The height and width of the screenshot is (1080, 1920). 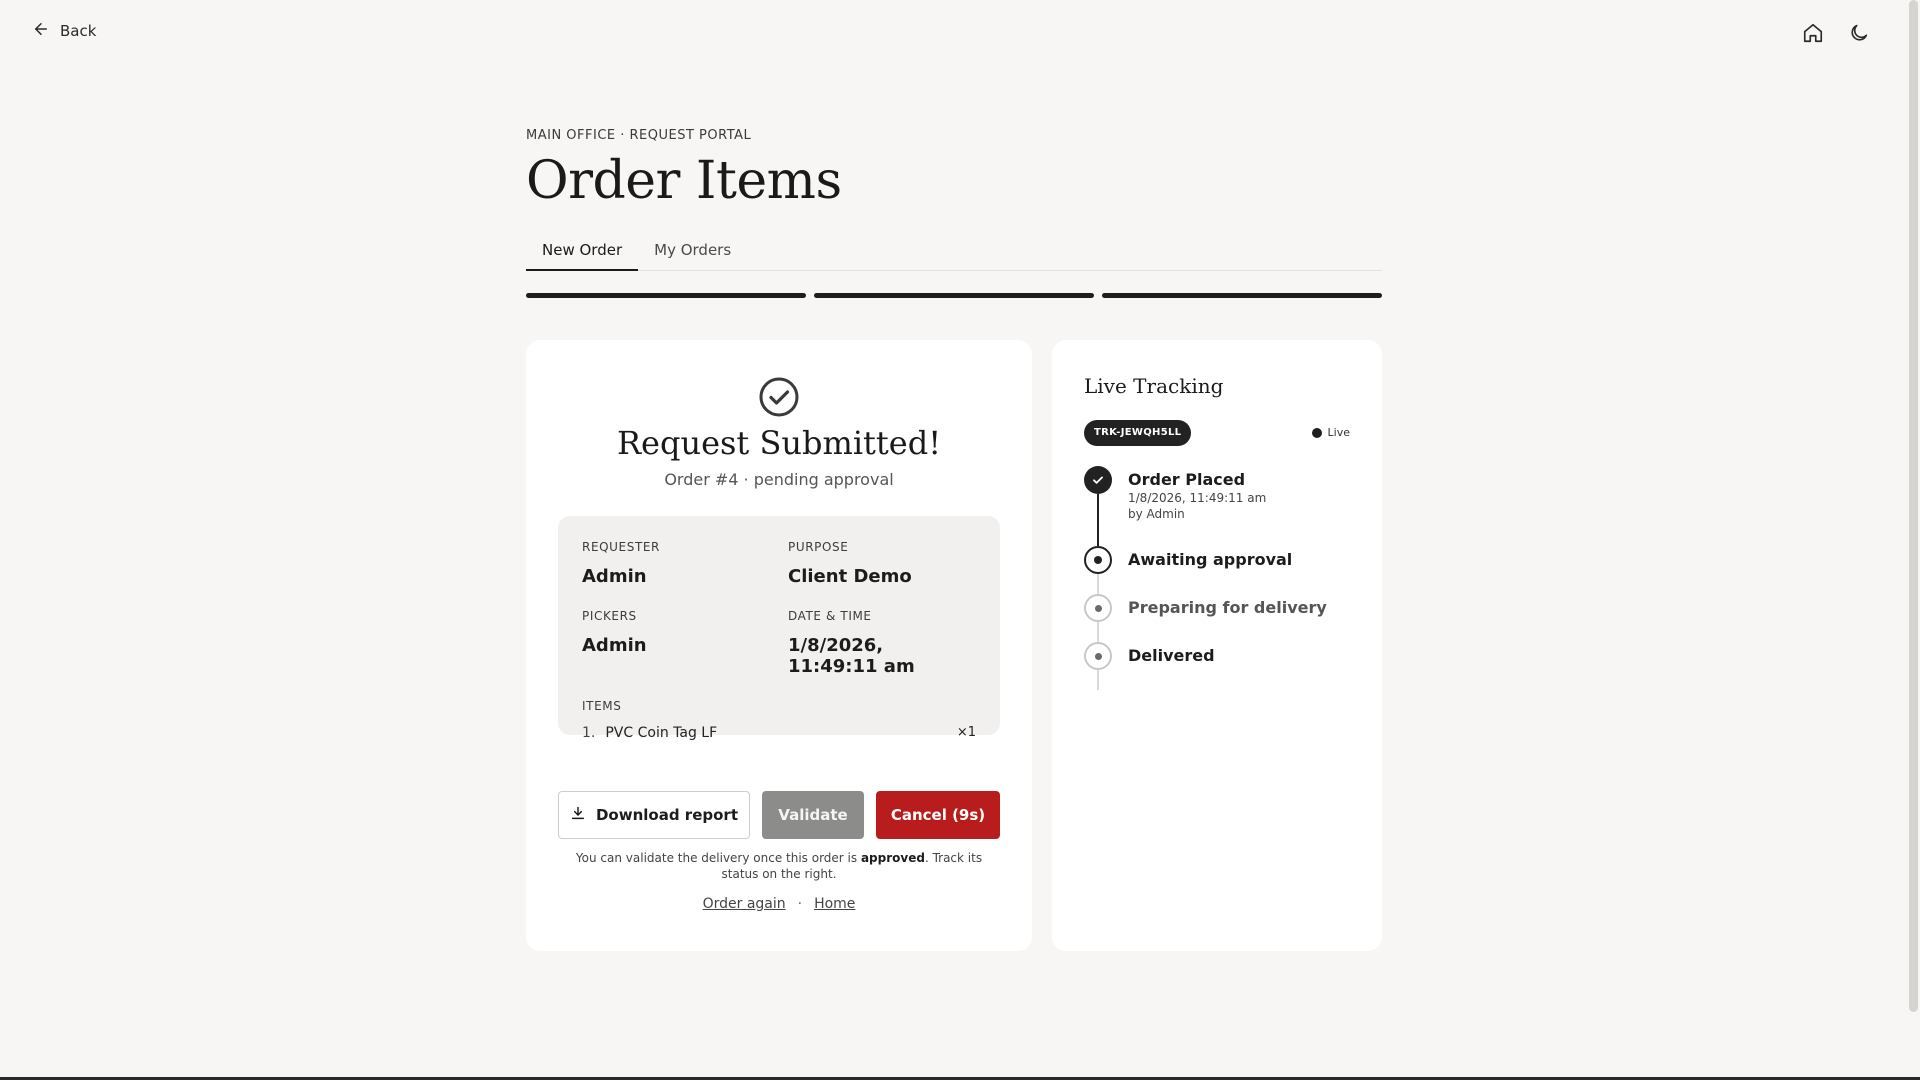 What do you see at coordinates (614, 645) in the screenshot?
I see `pickers-value: Admin` at bounding box center [614, 645].